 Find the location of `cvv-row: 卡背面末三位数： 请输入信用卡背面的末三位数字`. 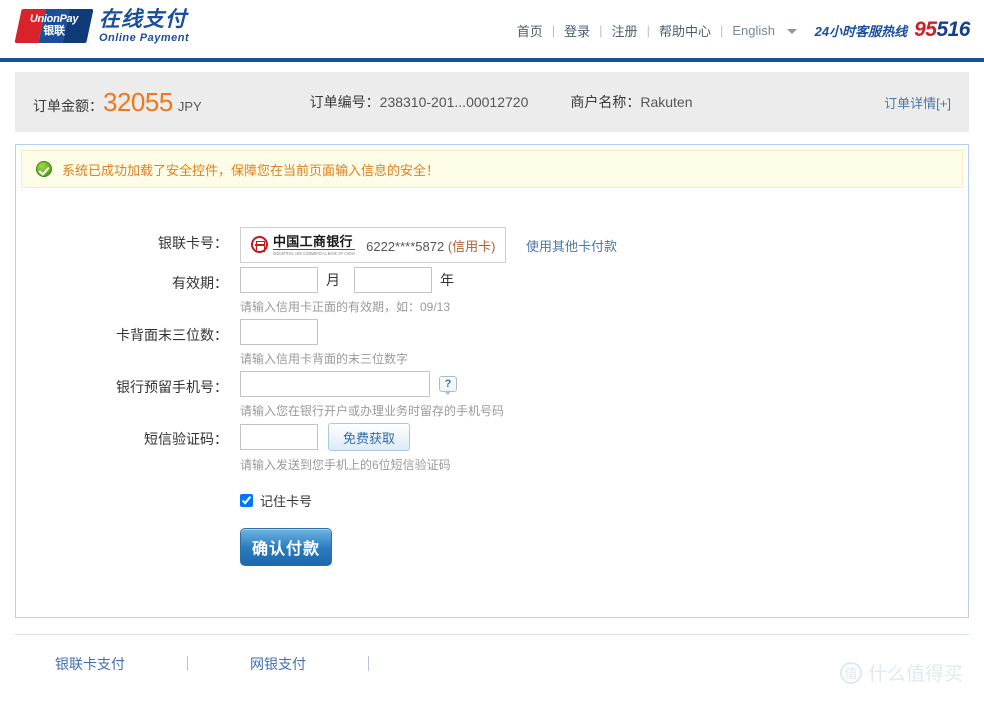

cvv-row: 卡背面末三位数： 请输入信用卡背面的末三位数字 is located at coordinates (492, 343).